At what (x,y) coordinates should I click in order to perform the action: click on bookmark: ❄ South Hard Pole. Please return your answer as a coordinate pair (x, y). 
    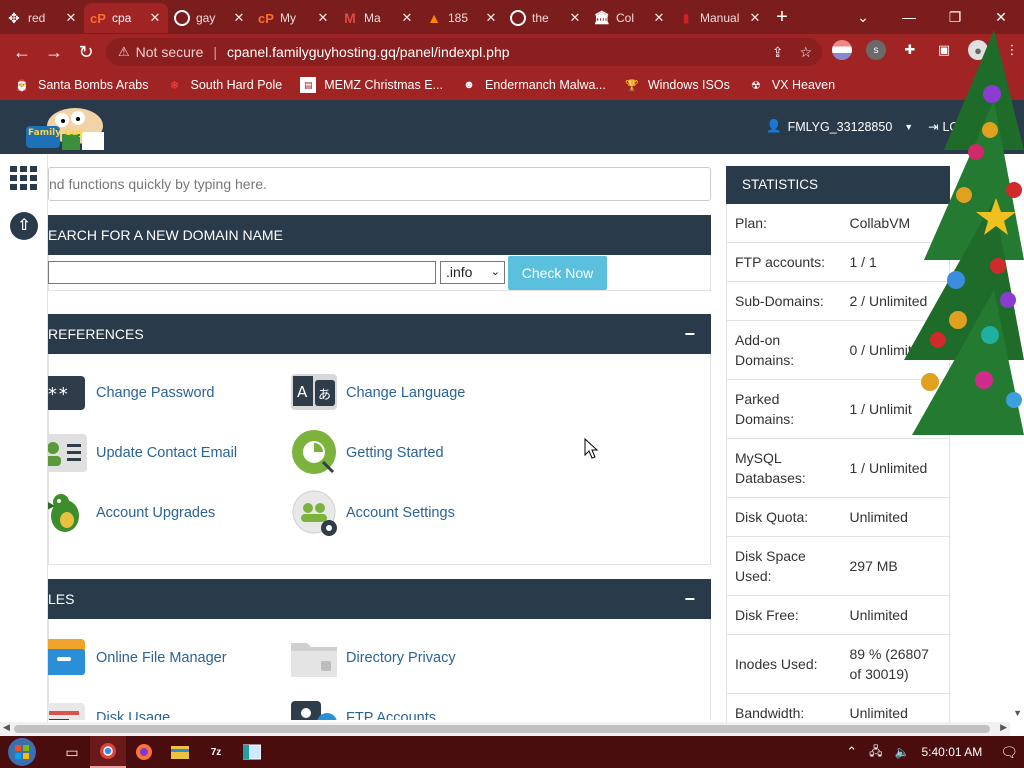
    Looking at the image, I should click on (224, 85).